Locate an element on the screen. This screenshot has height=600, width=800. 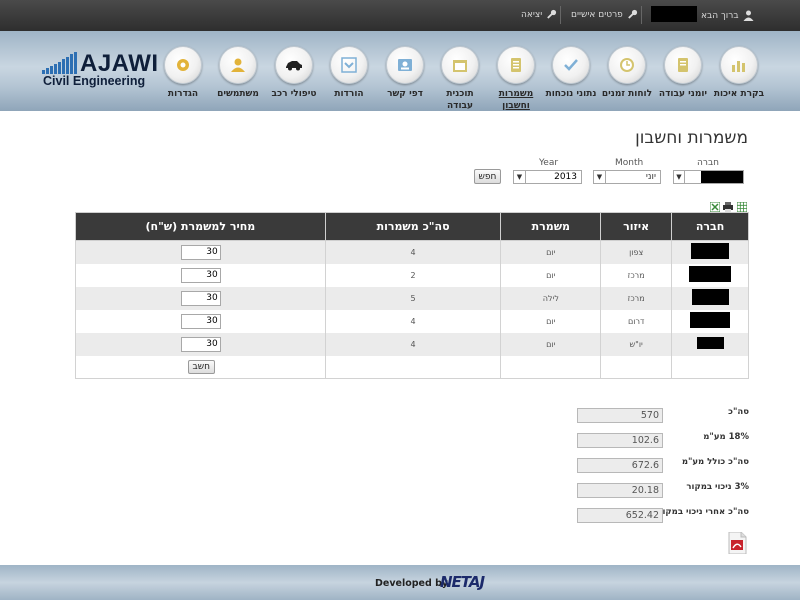
nav-settings: הגדרות is located at coordinates (183, 73).